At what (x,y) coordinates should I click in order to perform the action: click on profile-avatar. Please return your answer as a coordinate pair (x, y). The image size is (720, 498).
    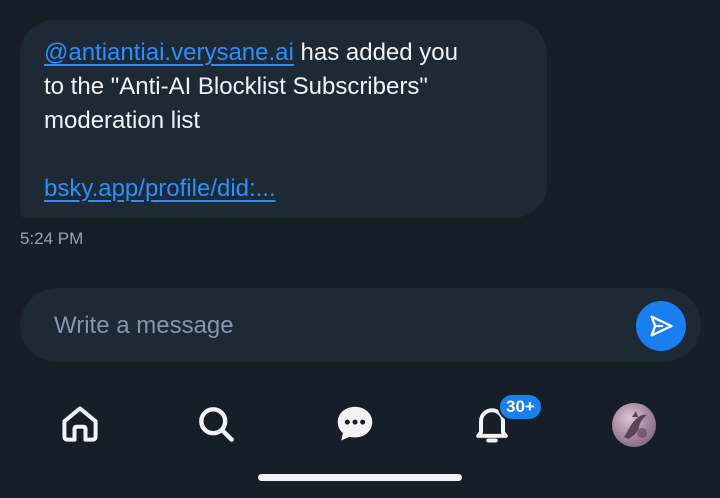
    Looking at the image, I should click on (634, 425).